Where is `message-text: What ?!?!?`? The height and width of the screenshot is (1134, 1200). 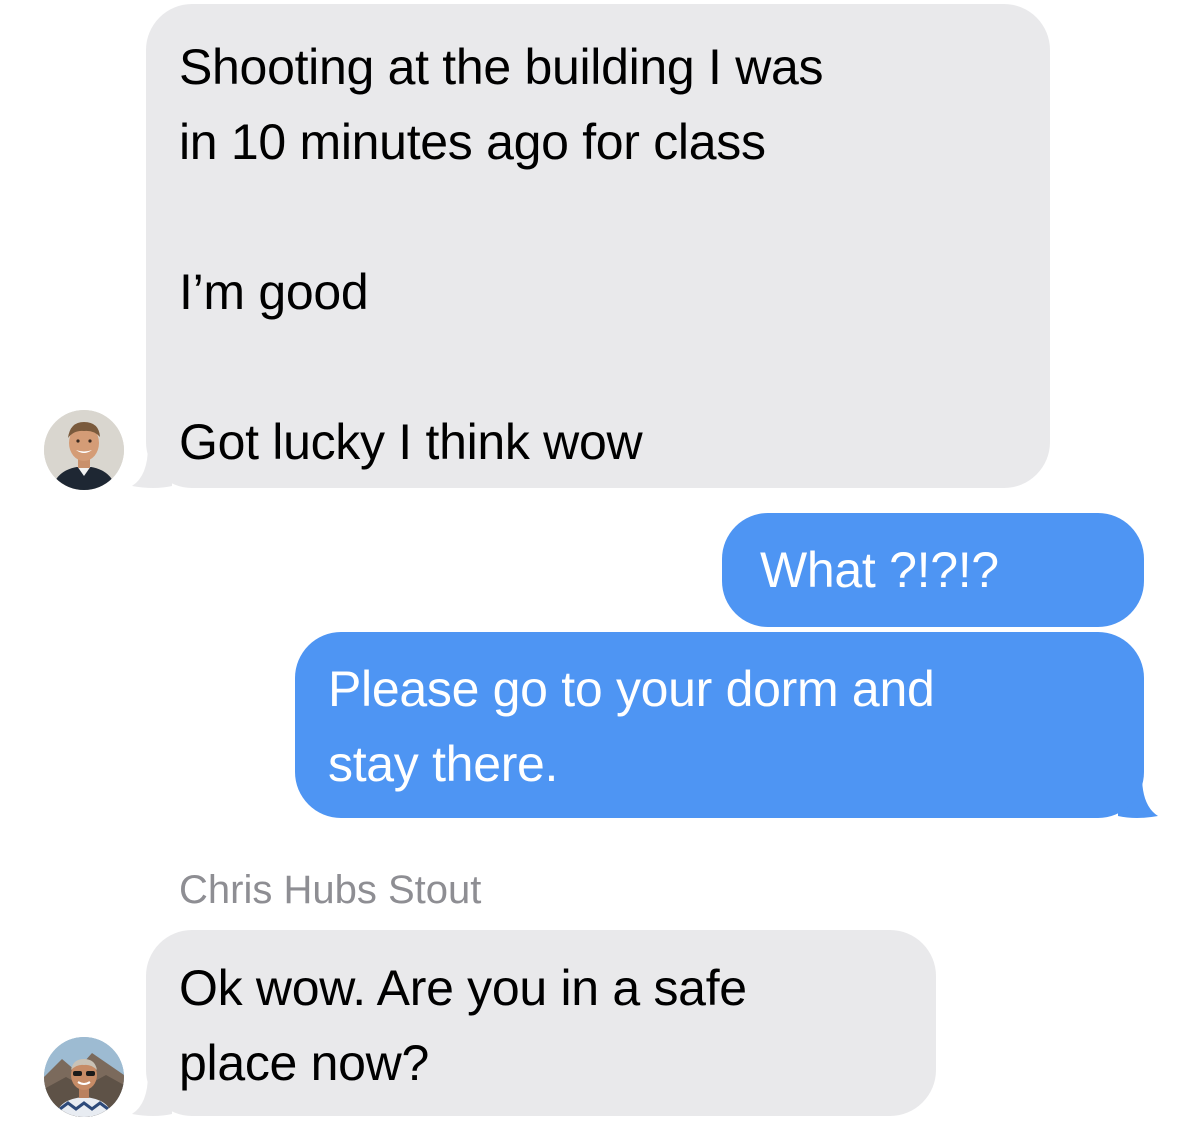 message-text: What ?!?!? is located at coordinates (879, 570).